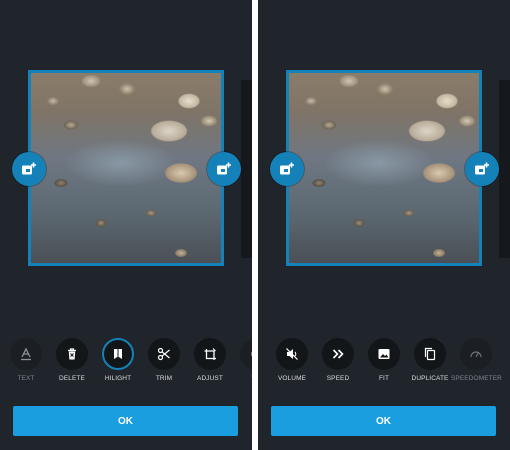 The width and height of the screenshot is (510, 450). I want to click on tool-adjust: ADJUST, so click(210, 360).